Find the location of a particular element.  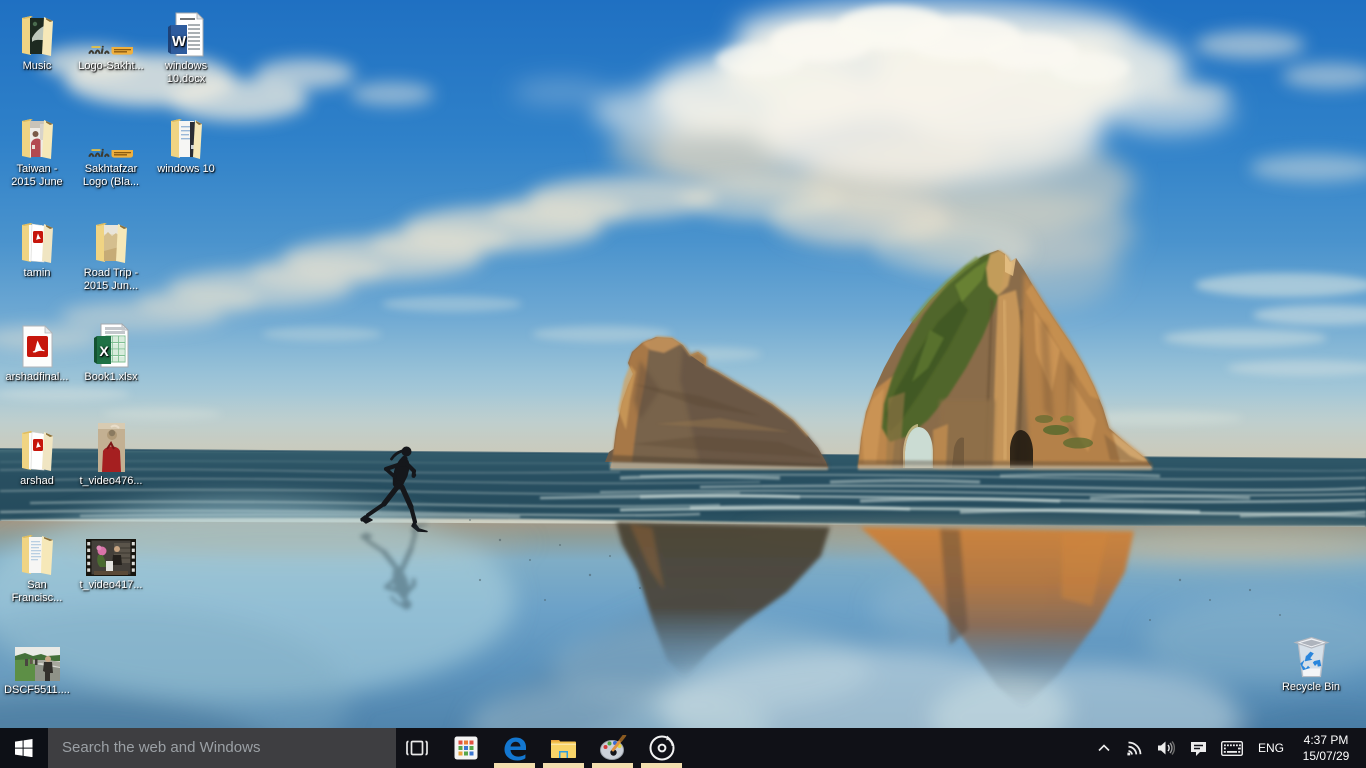

svg-text: W is located at coordinates (179, 41).